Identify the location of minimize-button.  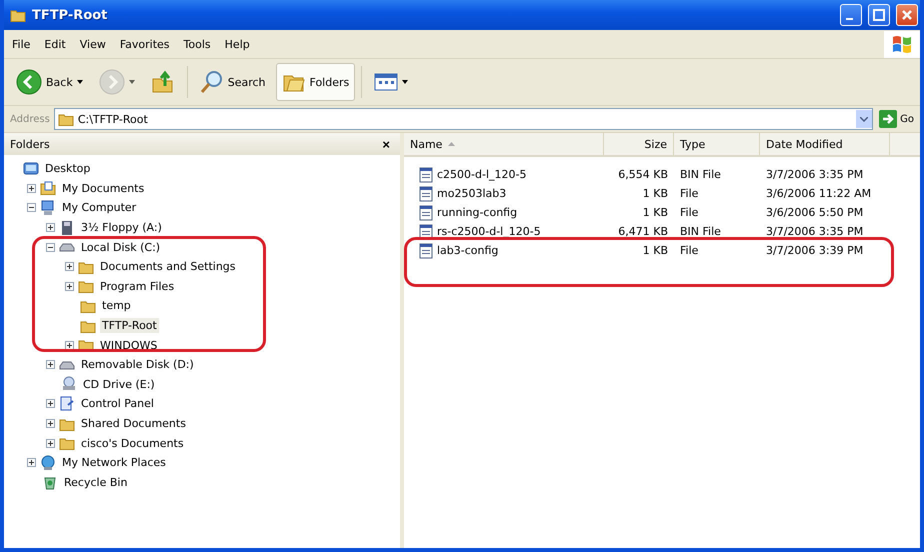
(851, 15).